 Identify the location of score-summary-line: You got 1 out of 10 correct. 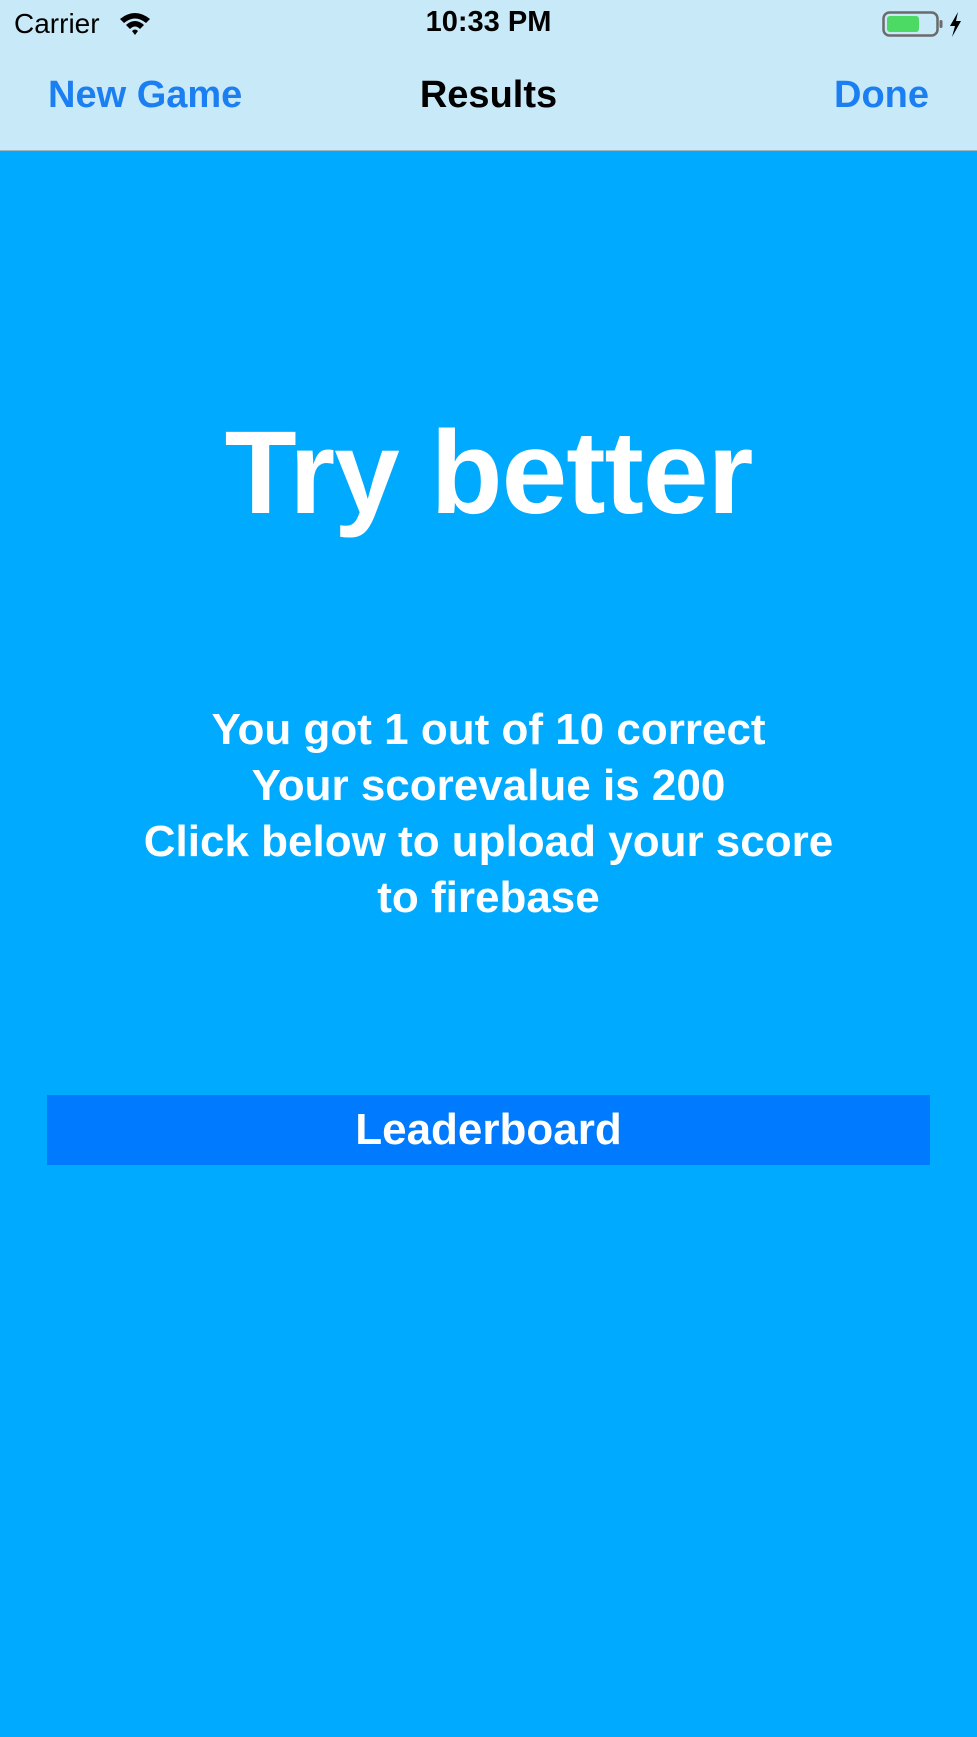
(488, 729).